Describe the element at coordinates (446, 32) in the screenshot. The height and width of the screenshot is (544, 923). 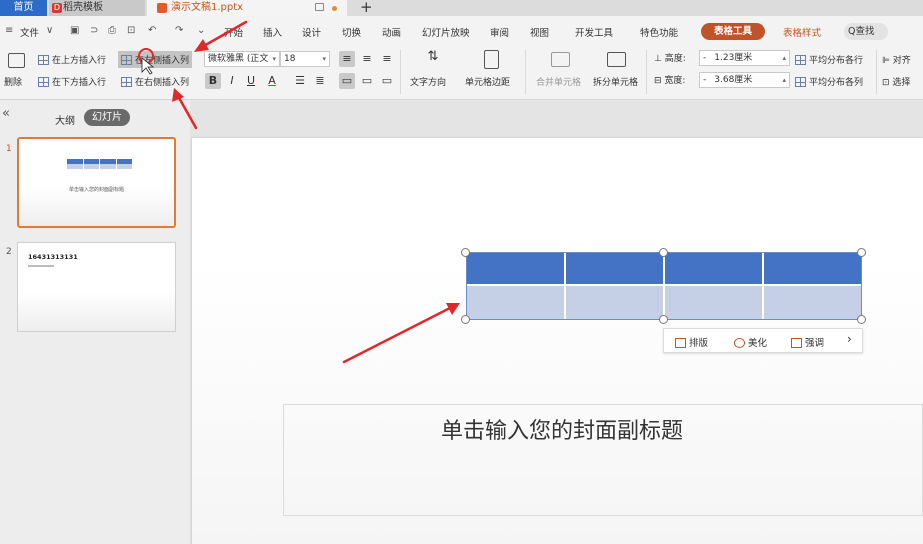
I see `menu-slideshow: 幻灯片放映` at that location.